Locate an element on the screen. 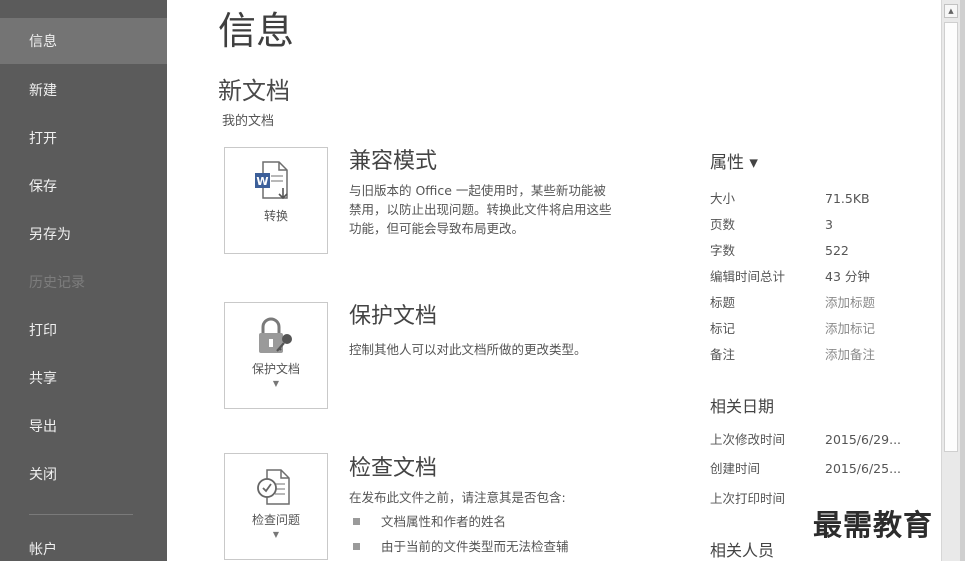 The height and width of the screenshot is (572, 965). window-edge is located at coordinates (962, 280).